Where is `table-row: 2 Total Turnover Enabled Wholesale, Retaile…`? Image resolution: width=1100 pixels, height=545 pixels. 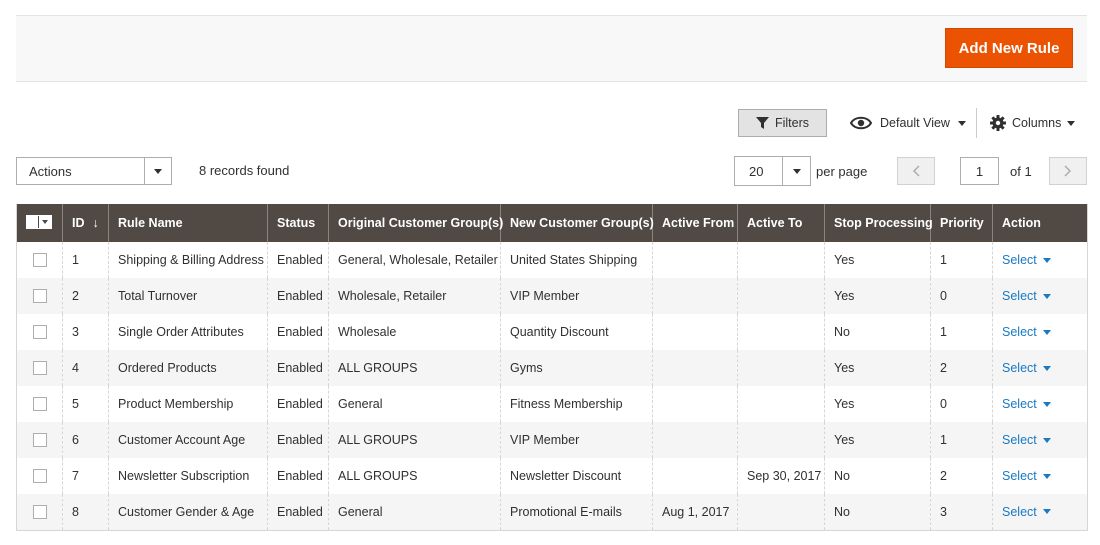 table-row: 2 Total Turnover Enabled Wholesale, Retaile… is located at coordinates (552, 296).